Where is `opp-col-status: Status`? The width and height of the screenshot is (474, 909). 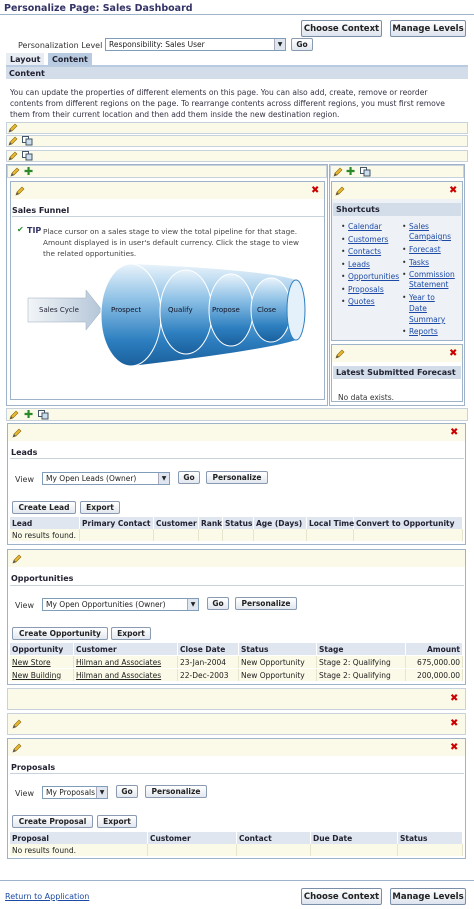
opp-col-status: Status is located at coordinates (278, 649).